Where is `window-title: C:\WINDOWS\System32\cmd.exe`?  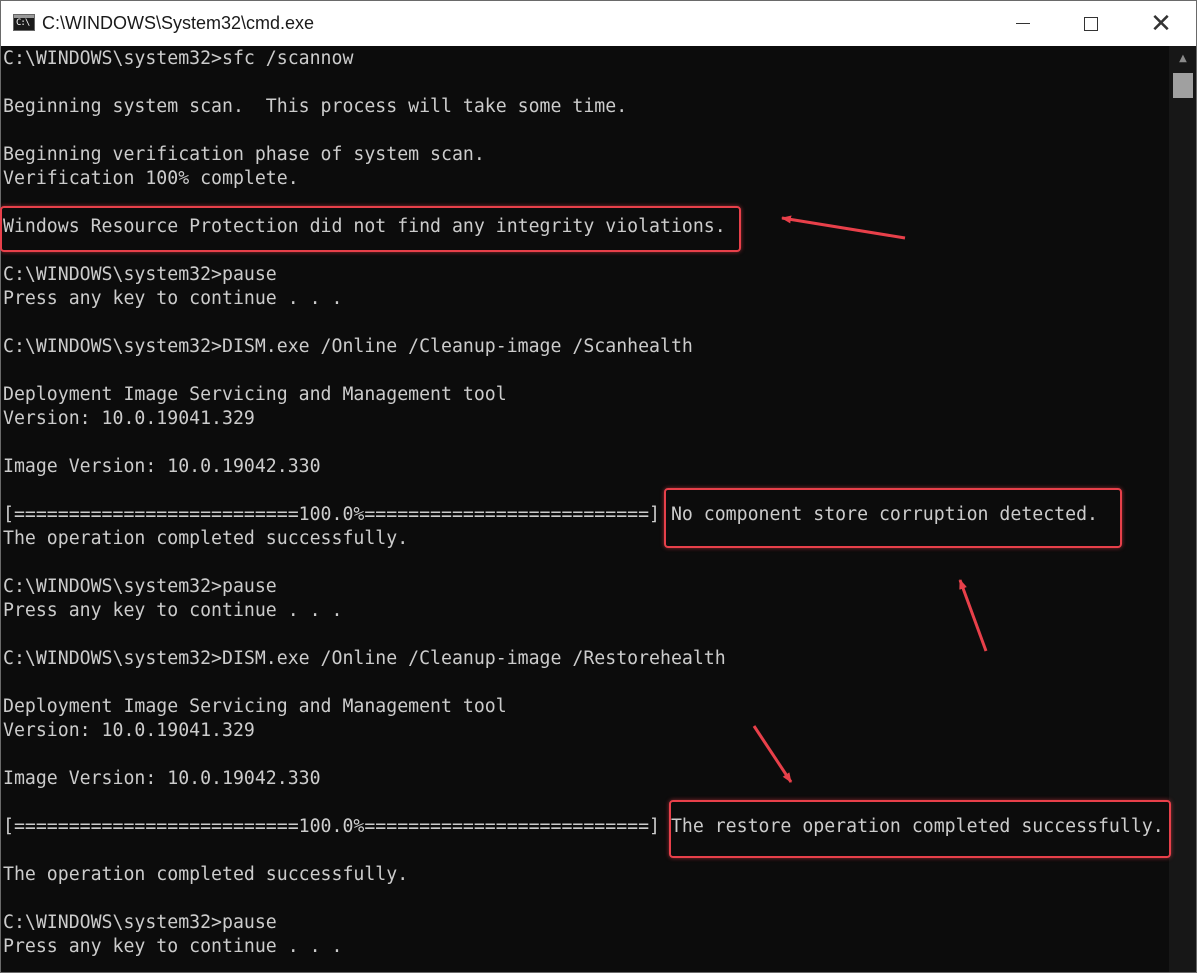
window-title: C:\WINDOWS\System32\cmd.exe is located at coordinates (178, 23).